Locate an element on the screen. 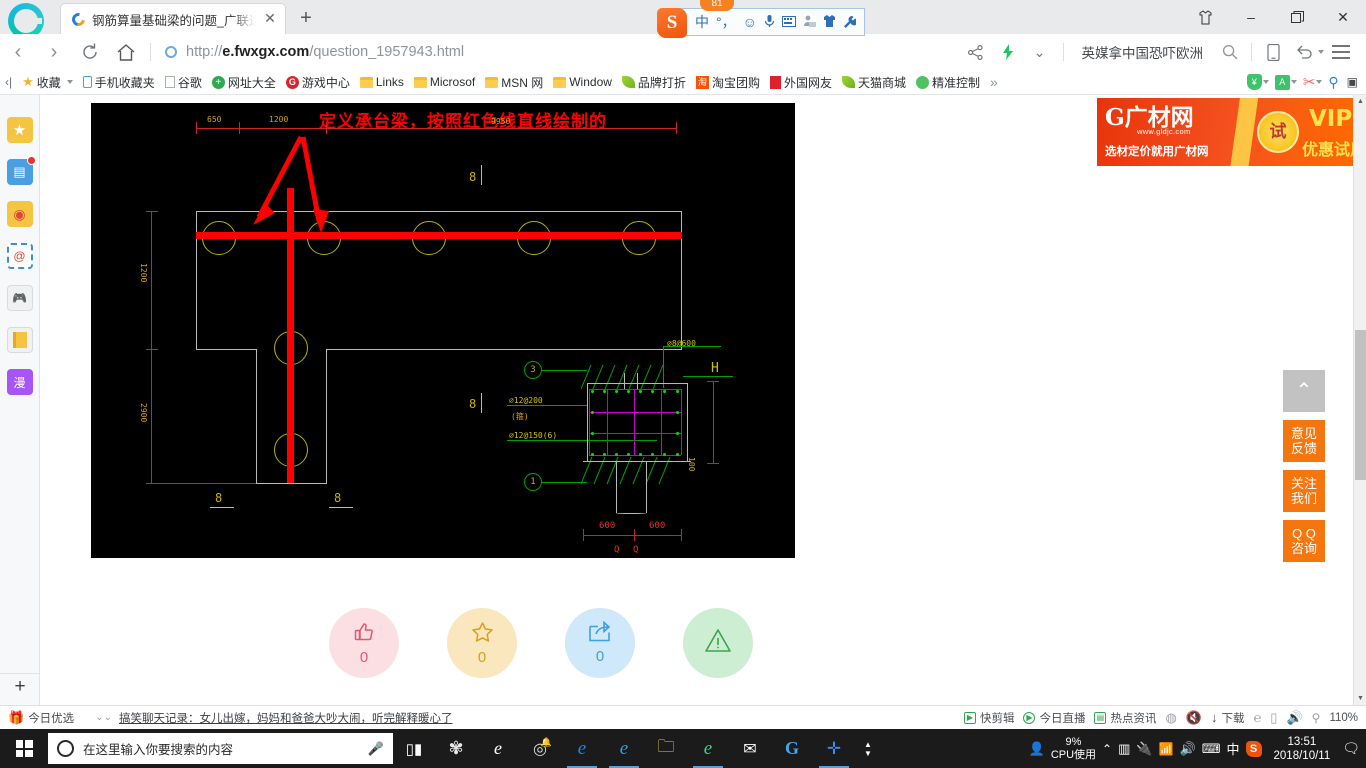  bookmark-item-microsoft: Microsof is located at coordinates (444, 82).